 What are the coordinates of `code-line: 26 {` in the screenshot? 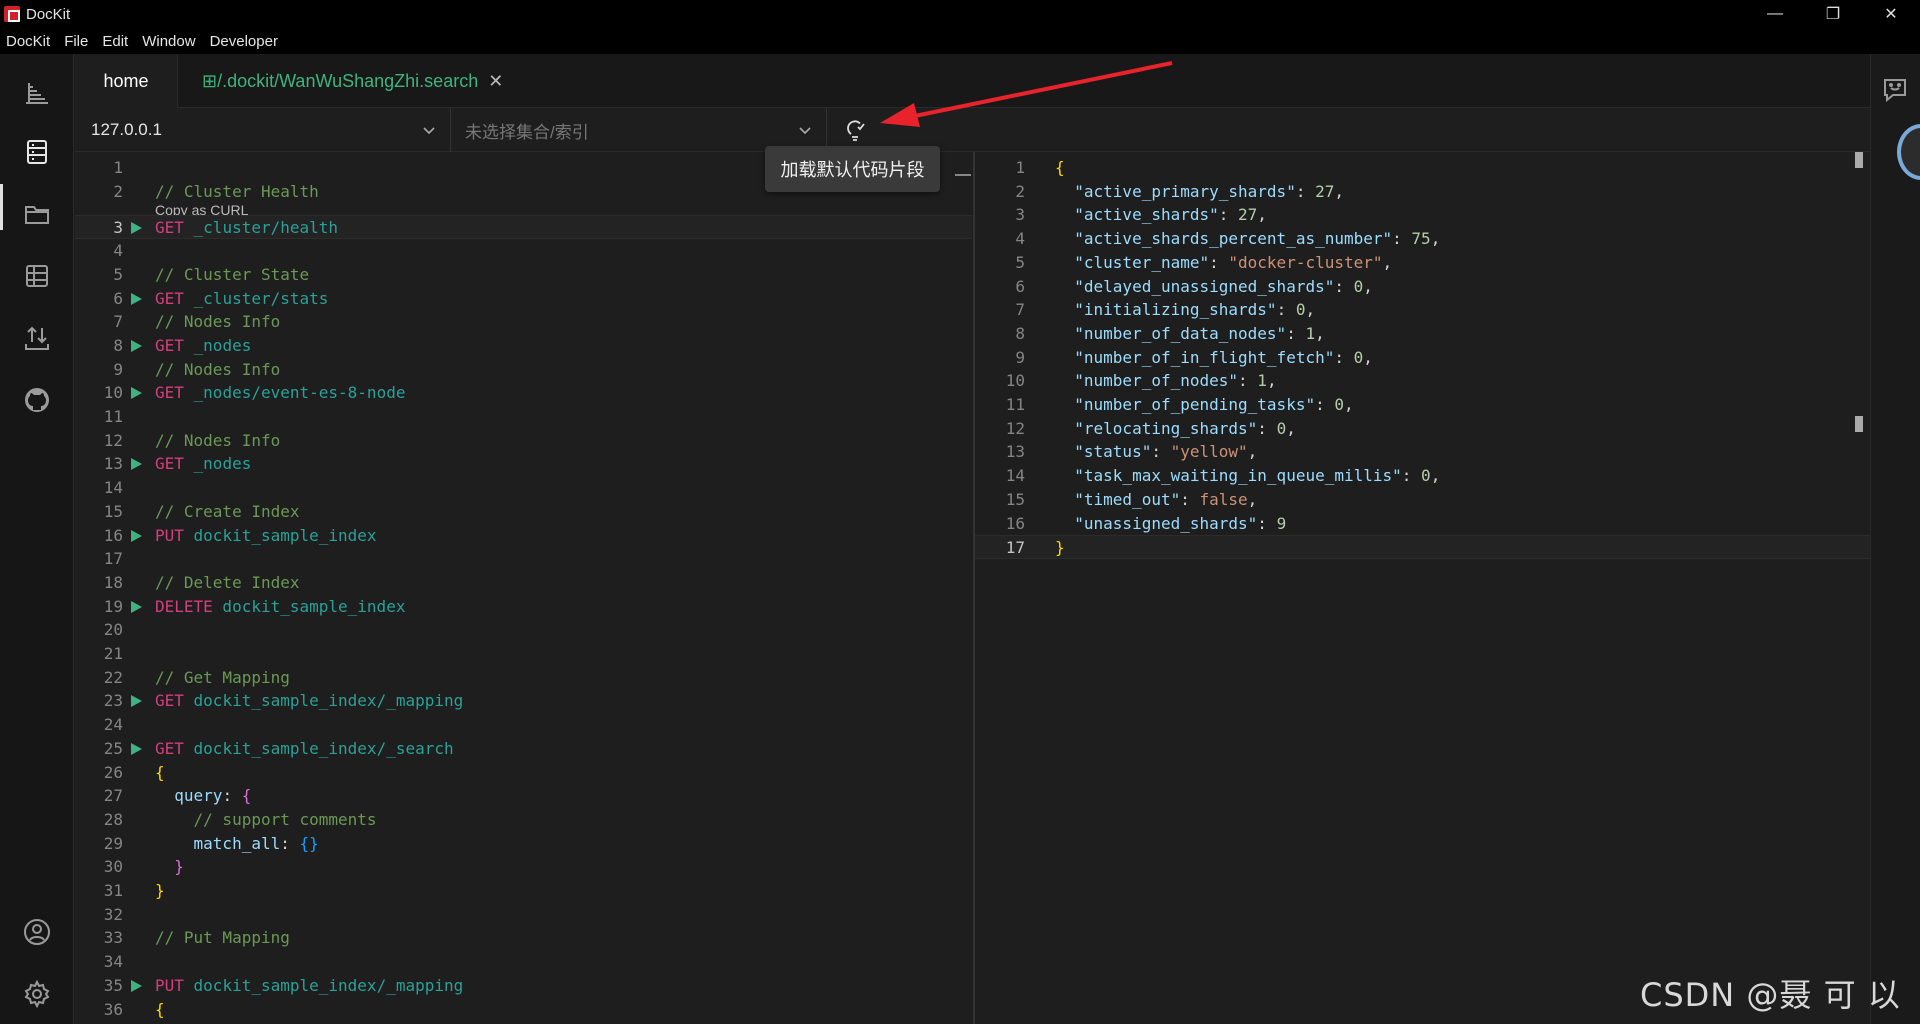 It's located at (523, 773).